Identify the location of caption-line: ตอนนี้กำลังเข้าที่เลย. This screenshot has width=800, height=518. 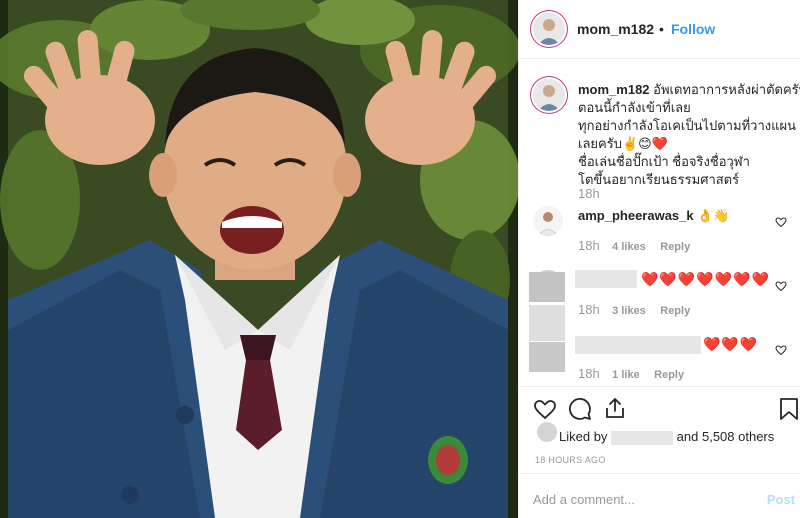
(634, 107).